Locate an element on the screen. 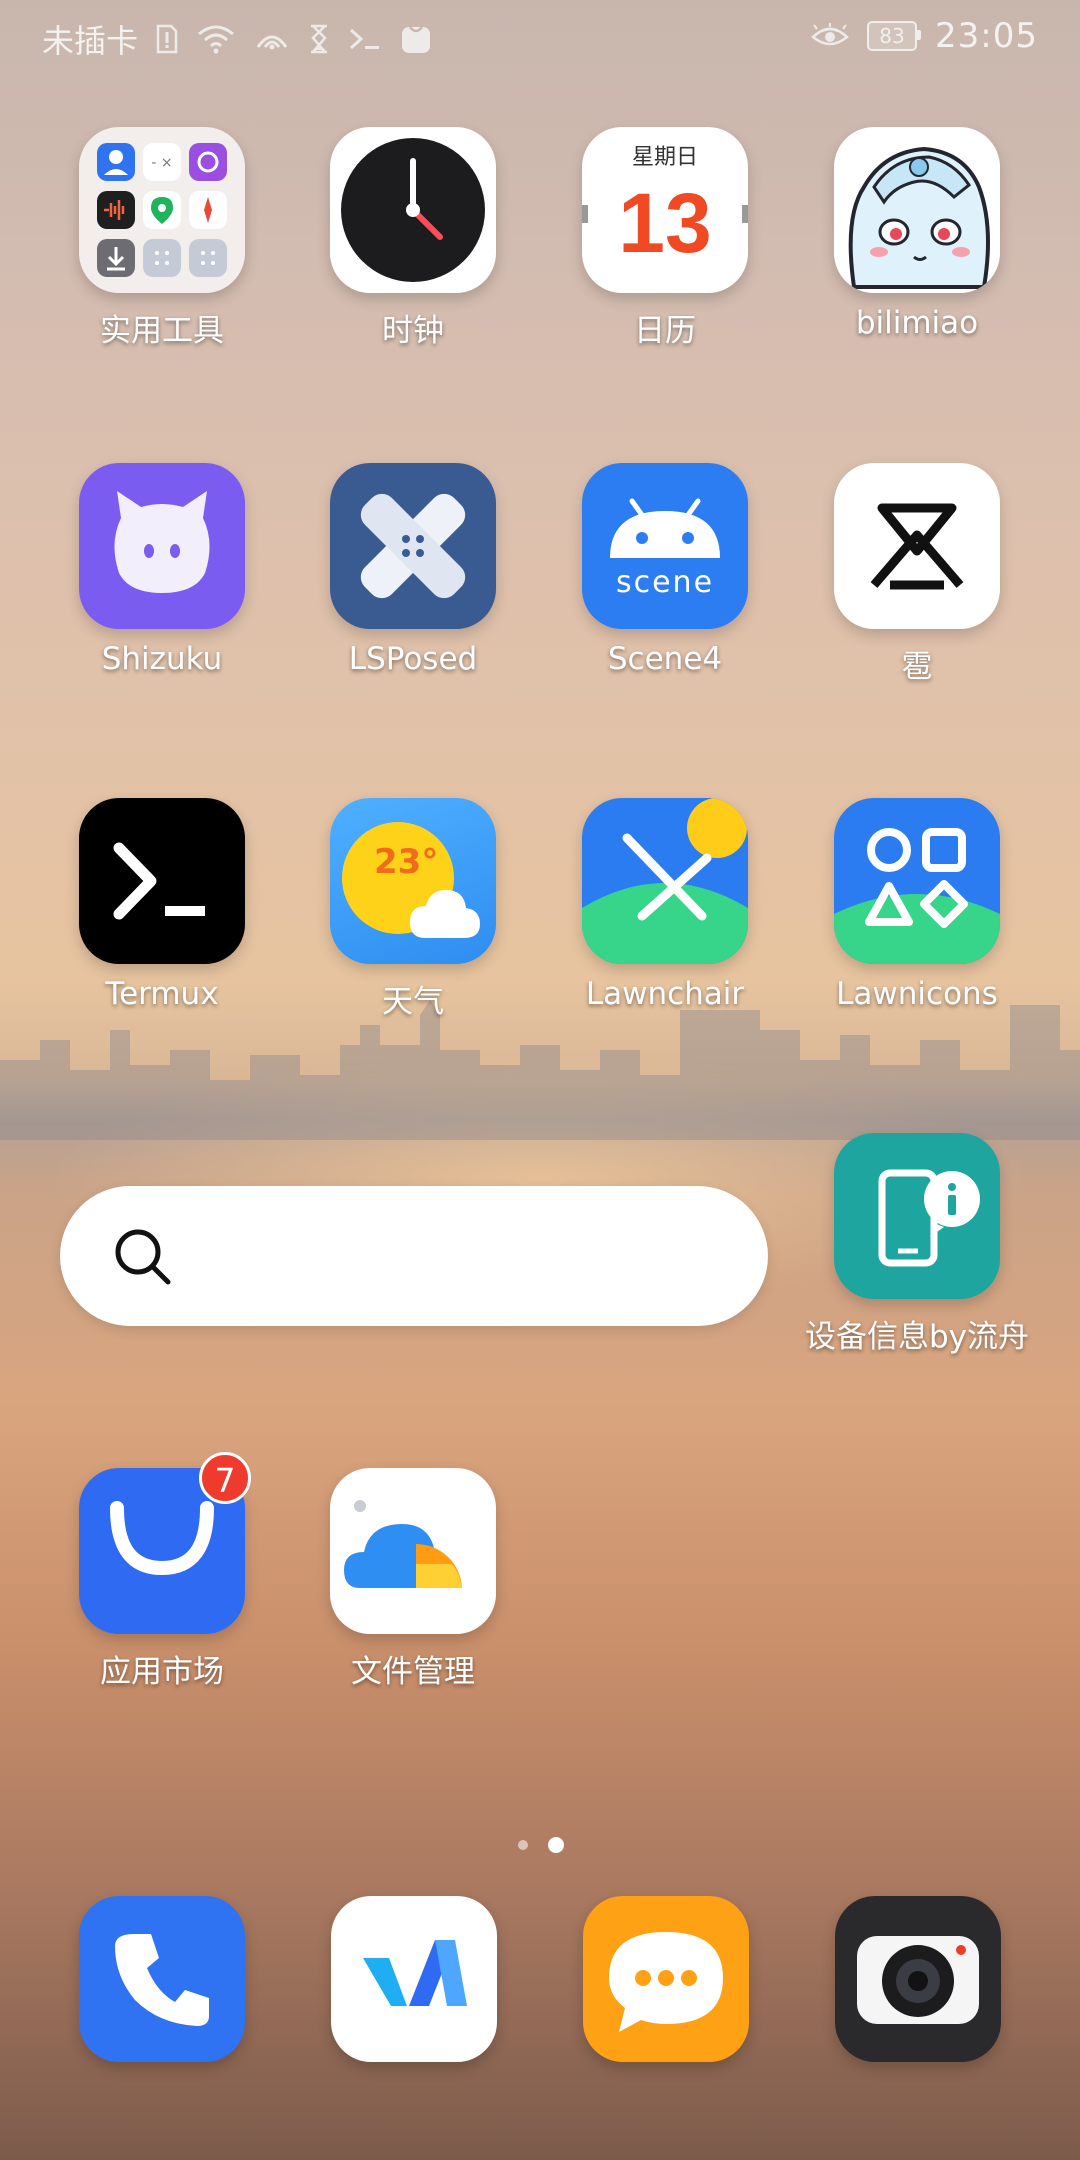  app-label: Termux is located at coordinates (162, 994).